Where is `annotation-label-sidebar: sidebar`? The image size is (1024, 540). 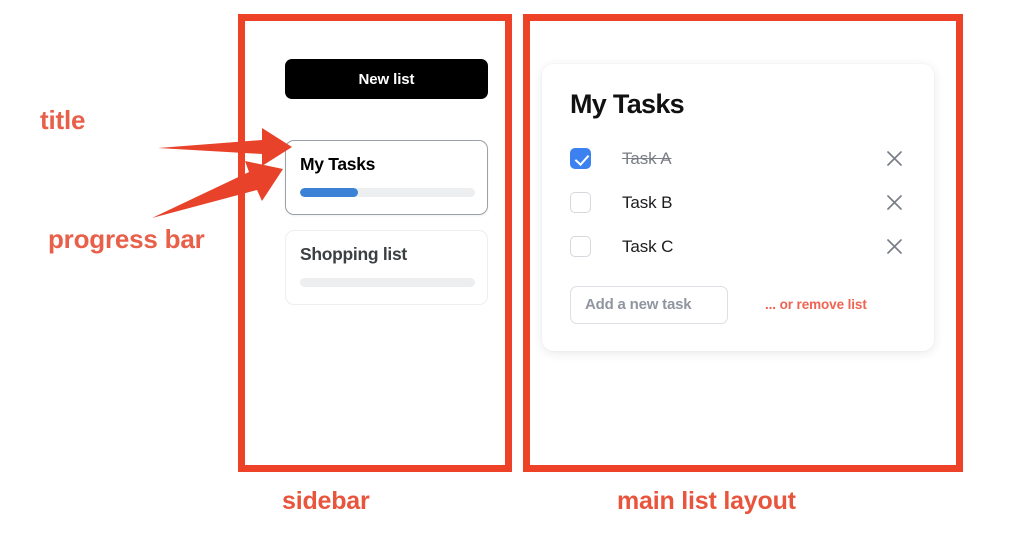 annotation-label-sidebar: sidebar is located at coordinates (326, 501).